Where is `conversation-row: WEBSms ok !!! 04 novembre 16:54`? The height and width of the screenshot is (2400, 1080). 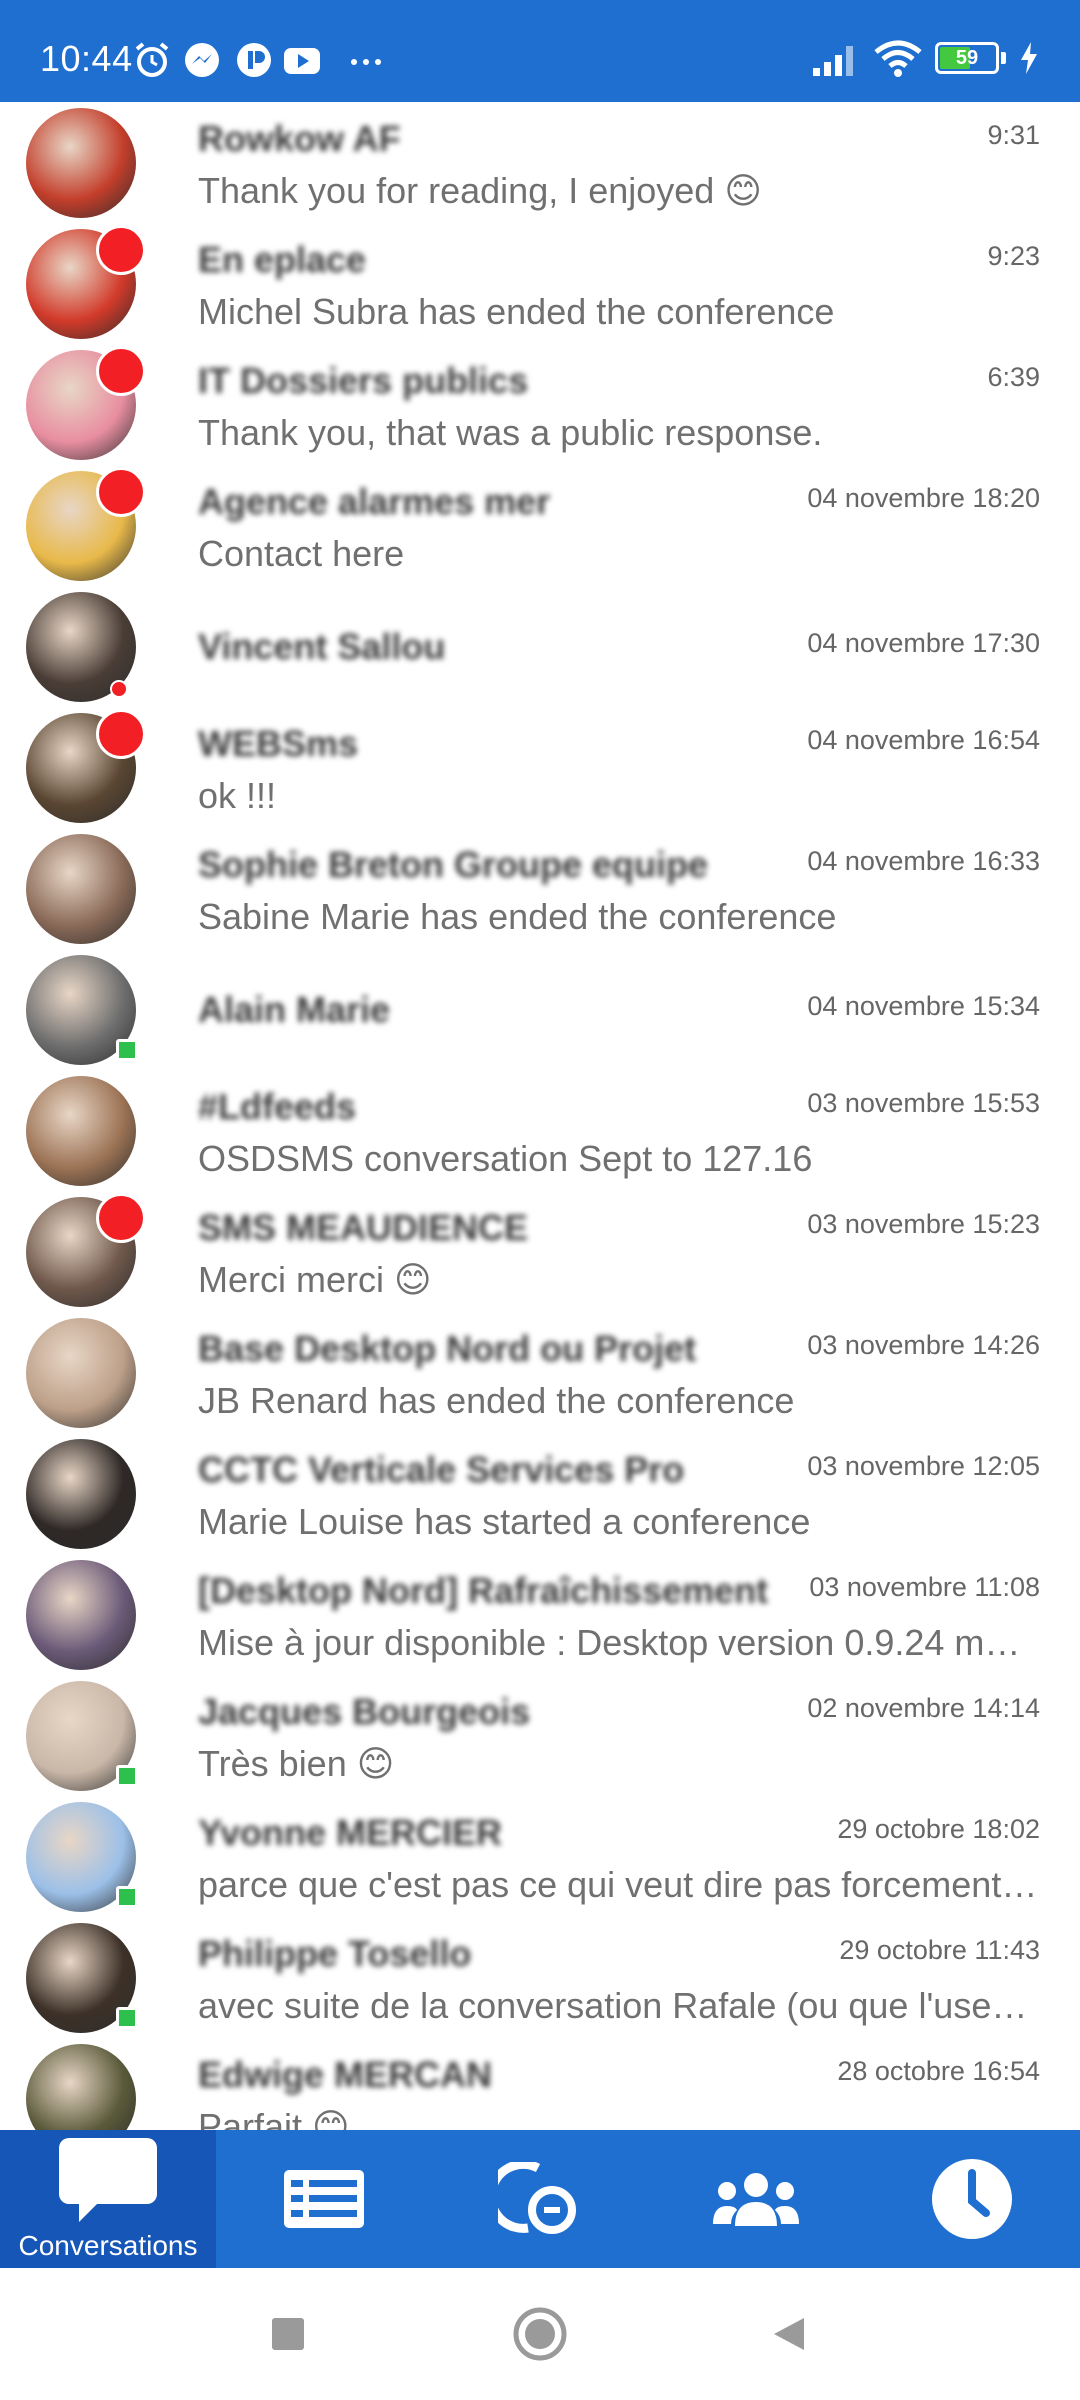 conversation-row: WEBSms ok !!! 04 novembre 16:54 is located at coordinates (540, 767).